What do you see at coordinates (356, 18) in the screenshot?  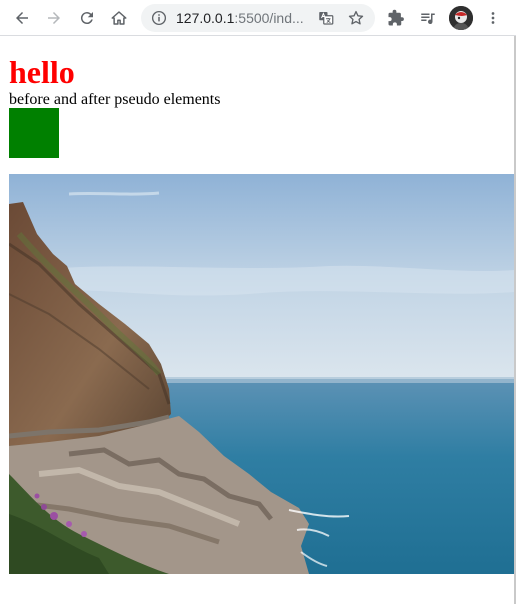 I see `bookmark-star-icon` at bounding box center [356, 18].